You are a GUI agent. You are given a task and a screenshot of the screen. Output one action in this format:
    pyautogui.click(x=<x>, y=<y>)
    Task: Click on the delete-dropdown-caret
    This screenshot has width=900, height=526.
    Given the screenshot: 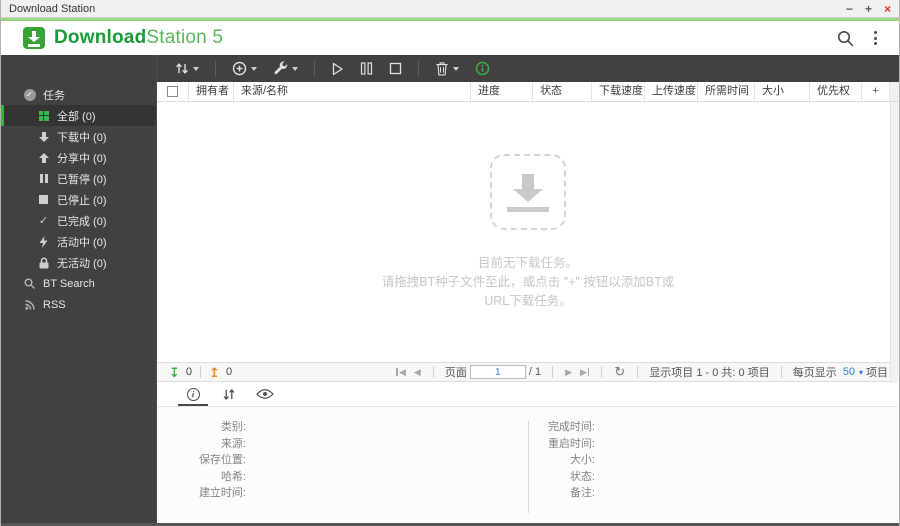 What is the action you would take?
    pyautogui.click(x=456, y=68)
    